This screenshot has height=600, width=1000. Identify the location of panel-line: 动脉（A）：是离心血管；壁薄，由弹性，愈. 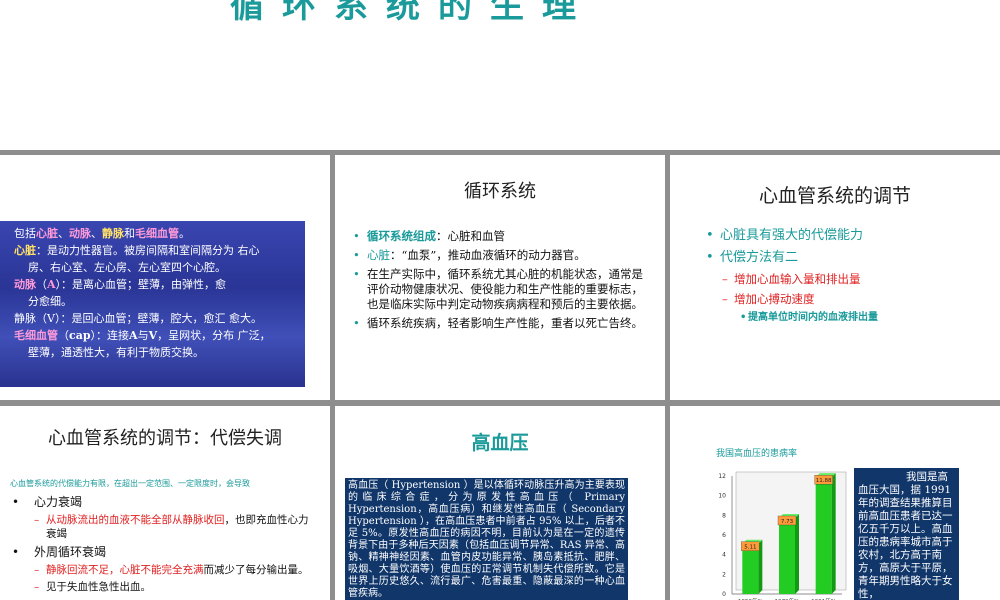
(156, 284).